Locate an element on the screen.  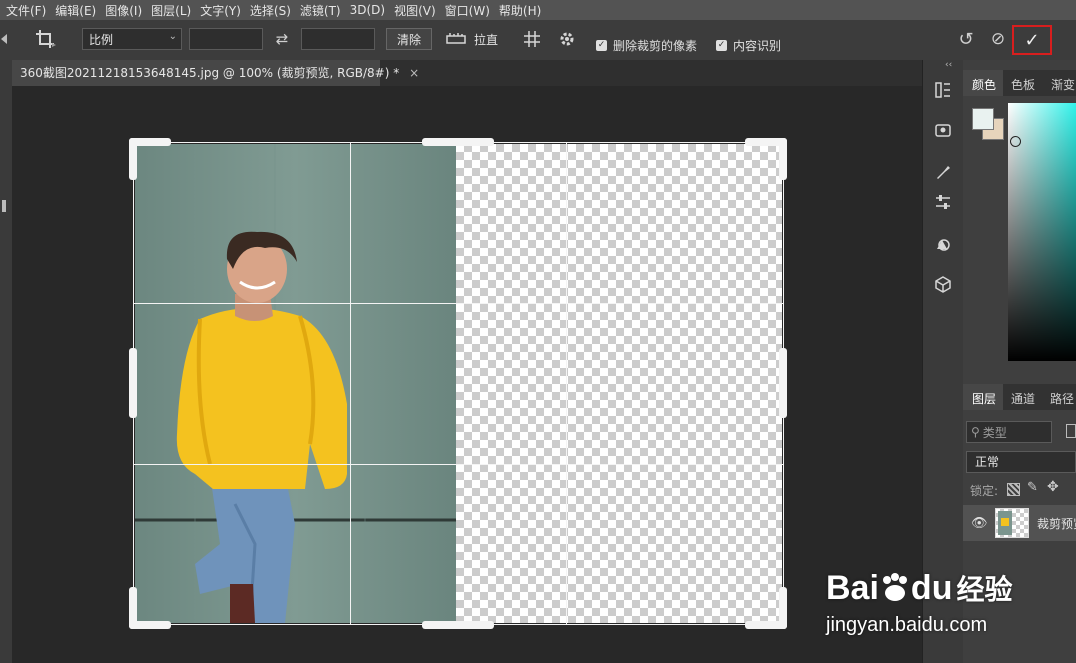
crop-handle-bottom-right is located at coordinates (783, 608).